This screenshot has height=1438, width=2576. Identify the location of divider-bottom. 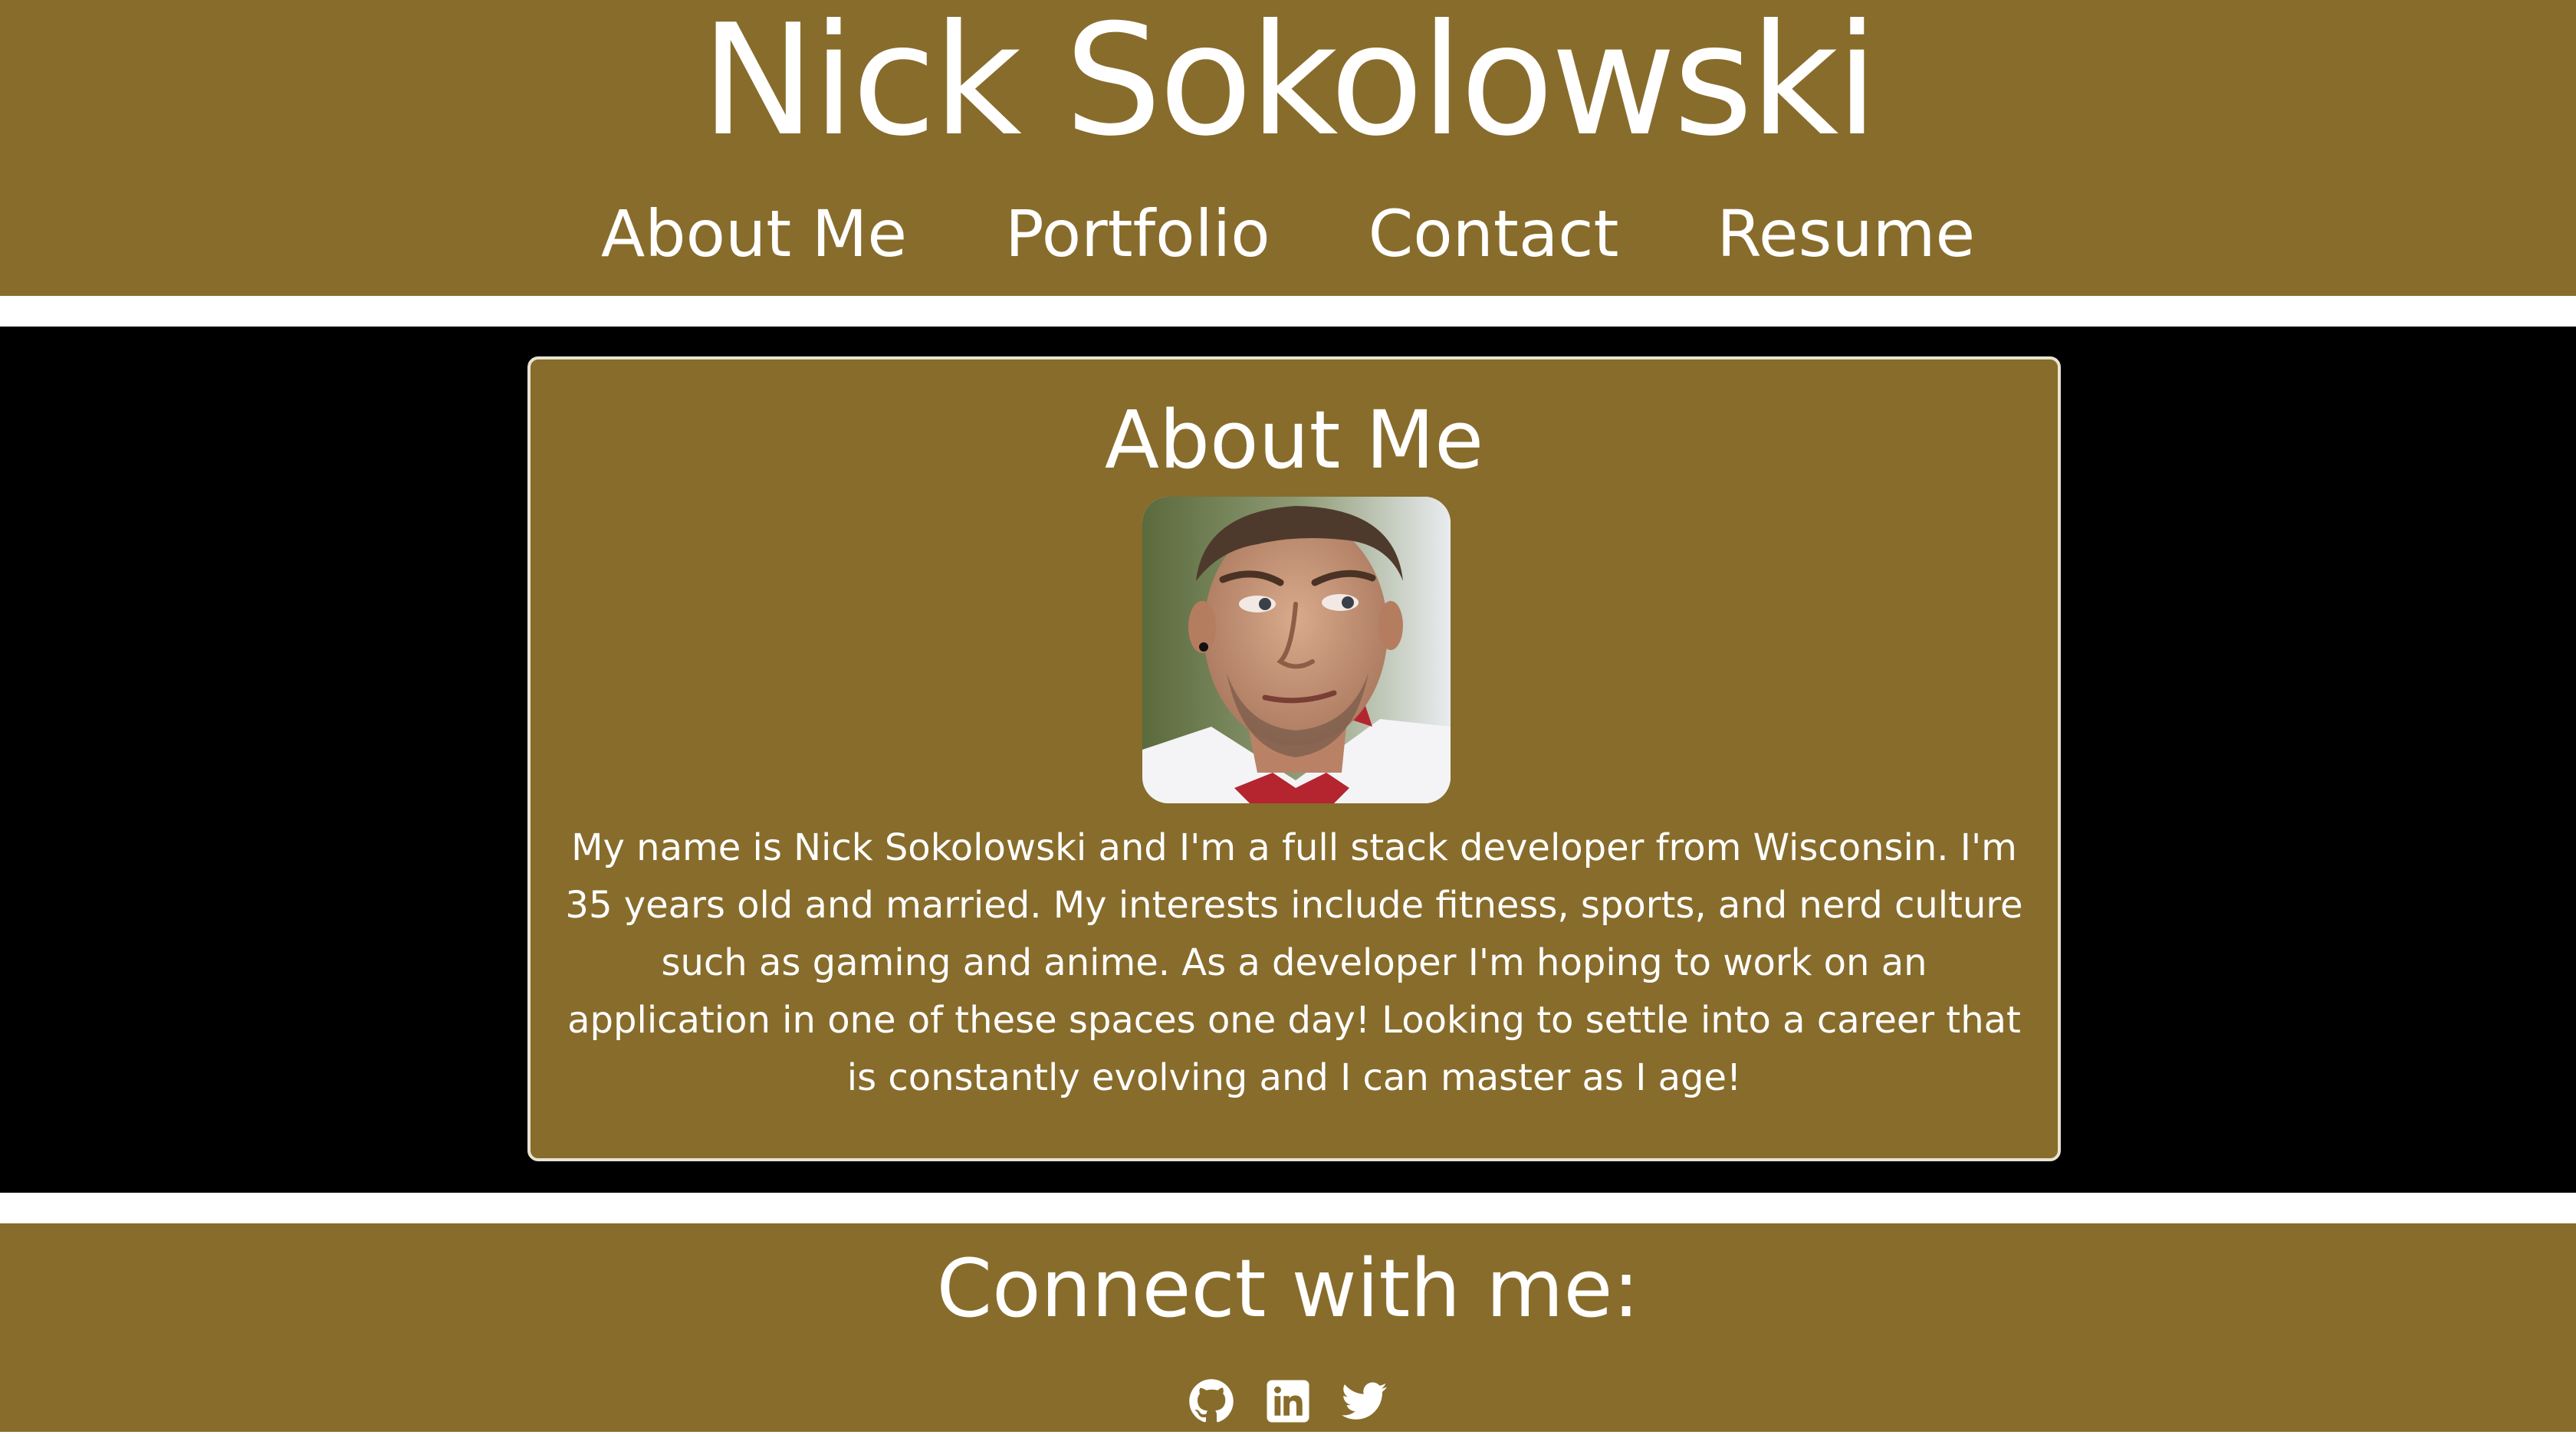
(1288, 1208).